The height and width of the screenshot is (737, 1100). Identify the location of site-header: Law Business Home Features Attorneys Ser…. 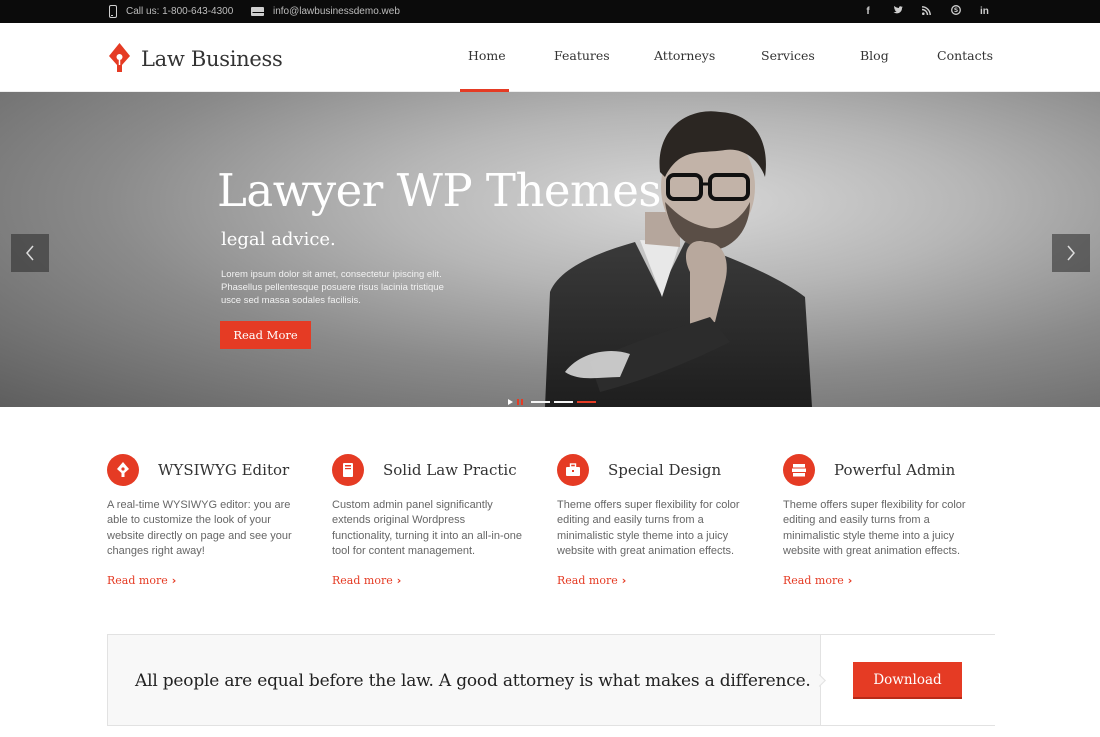
(550, 57).